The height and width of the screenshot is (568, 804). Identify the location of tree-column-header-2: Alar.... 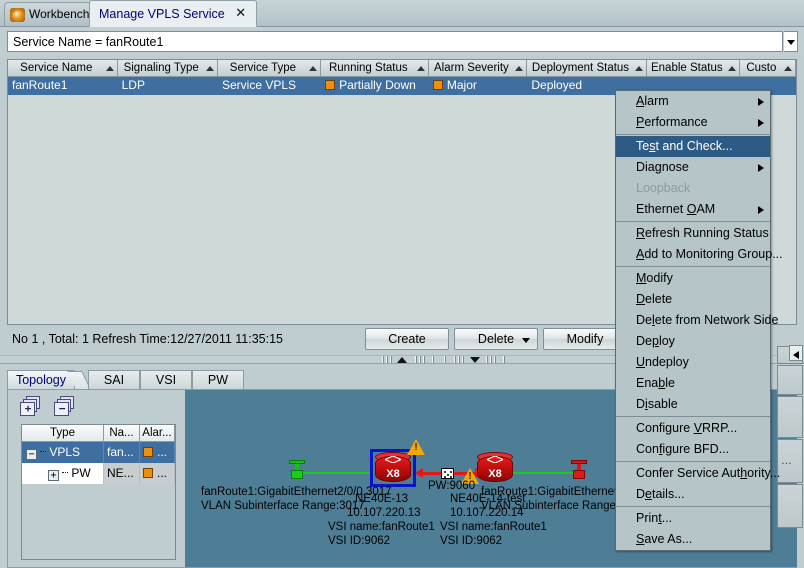
(157, 433).